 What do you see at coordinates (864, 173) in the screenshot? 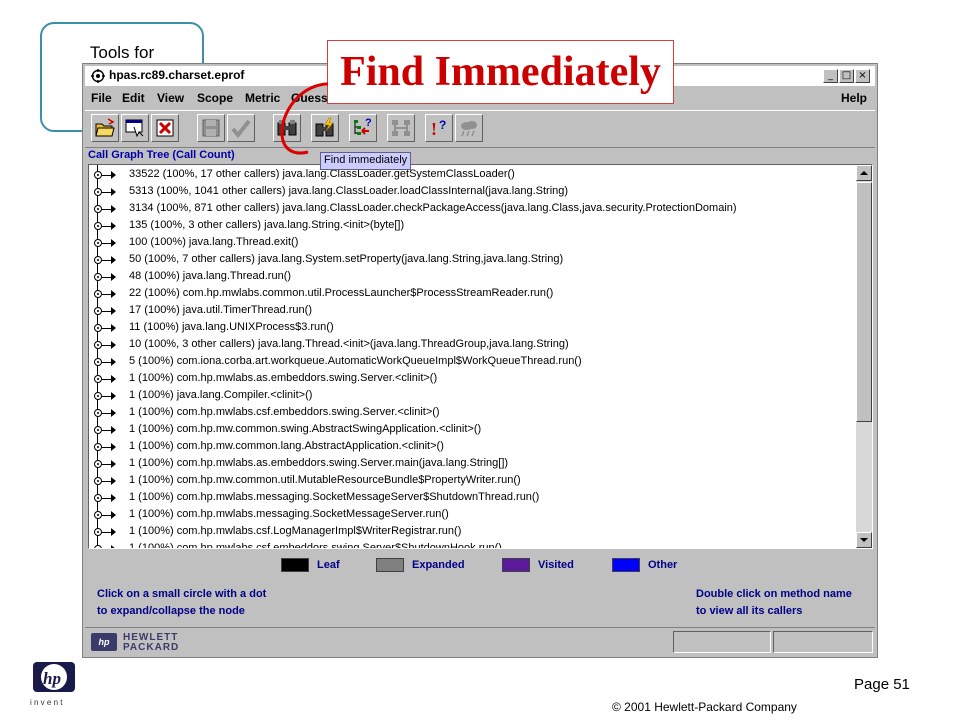
I see `scroll-up-button` at bounding box center [864, 173].